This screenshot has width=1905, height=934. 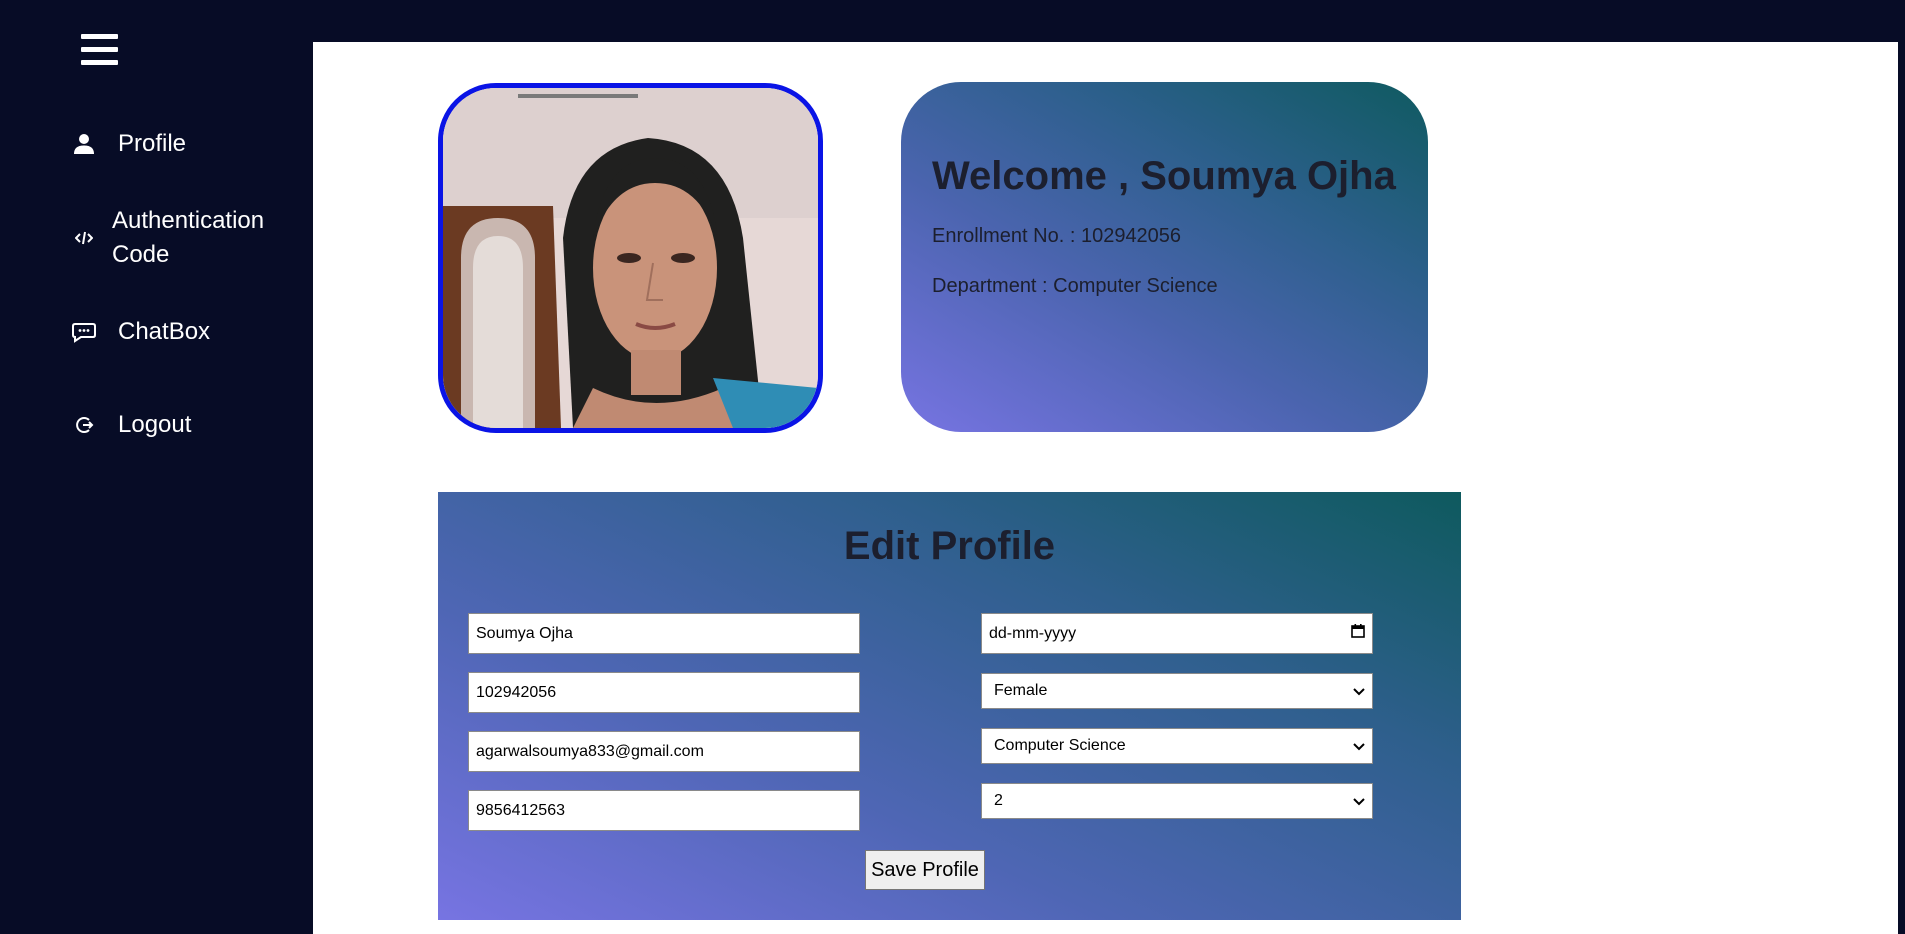 What do you see at coordinates (1177, 746) in the screenshot?
I see `department-select: Computer Science` at bounding box center [1177, 746].